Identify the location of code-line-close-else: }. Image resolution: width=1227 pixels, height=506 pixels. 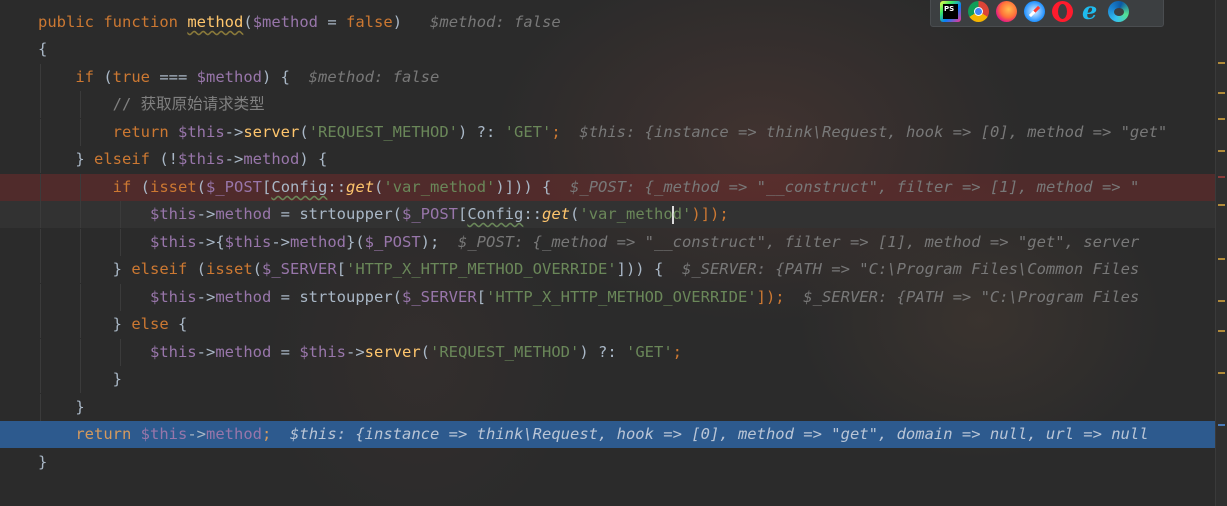
(608, 379).